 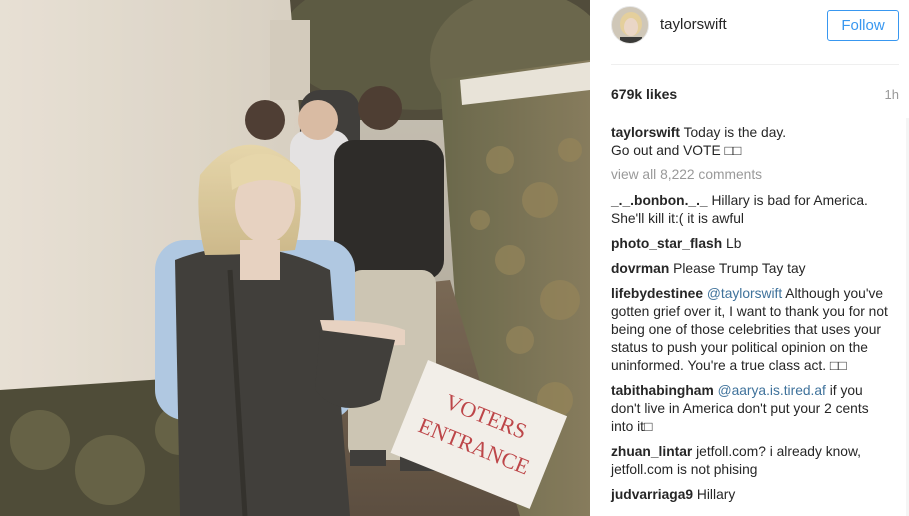 I want to click on like-count: 679k likes, so click(x=644, y=94).